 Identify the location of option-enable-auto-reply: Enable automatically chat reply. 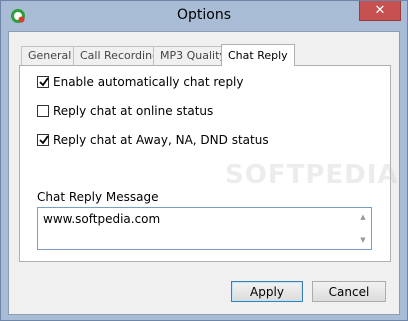
(140, 82).